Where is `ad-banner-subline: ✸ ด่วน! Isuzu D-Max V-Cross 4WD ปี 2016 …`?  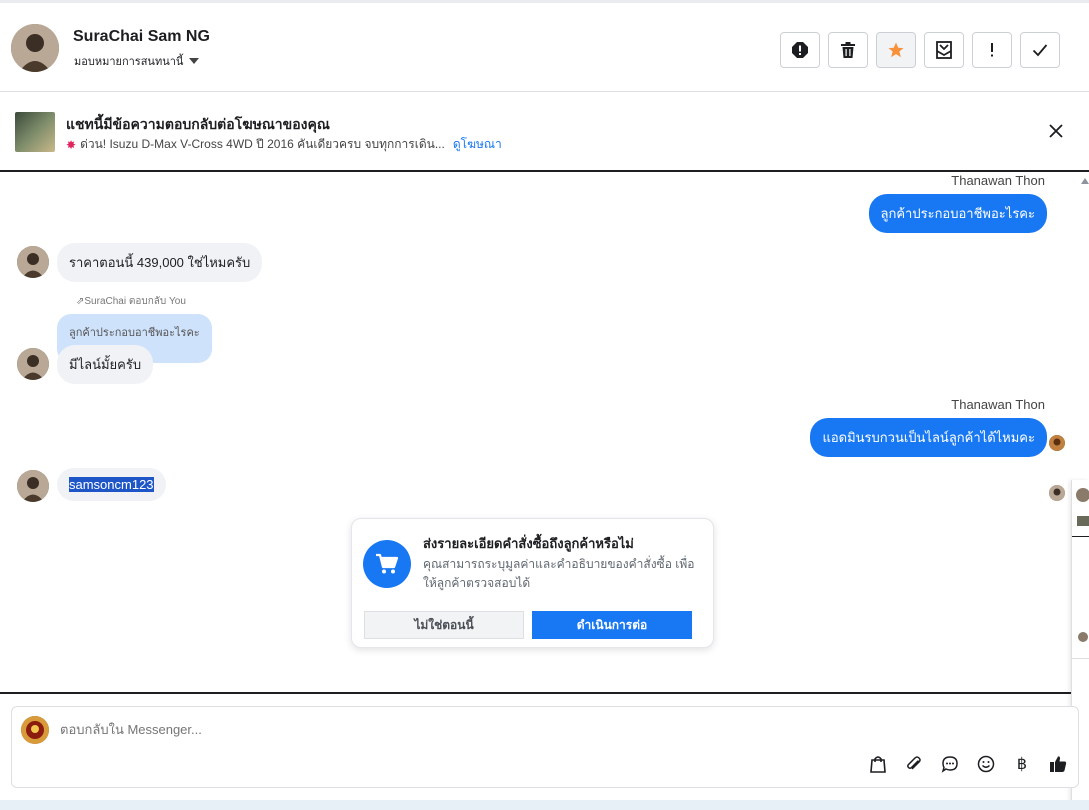 ad-banner-subline: ✸ ด่วน! Isuzu D-Max V-Cross 4WD ปี 2016 … is located at coordinates (284, 144).